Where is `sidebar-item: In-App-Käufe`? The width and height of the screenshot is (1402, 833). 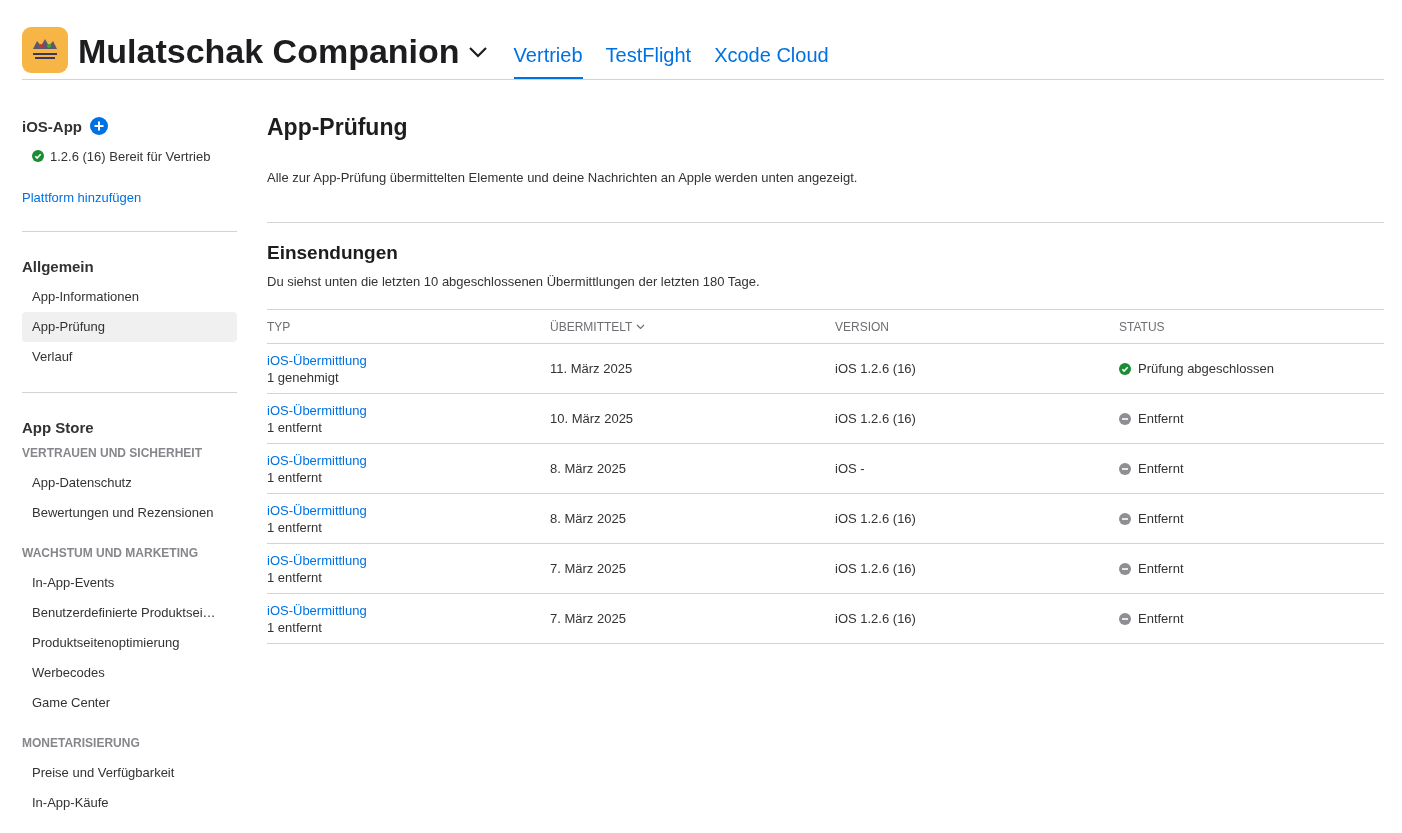
sidebar-item: In-App-Käufe is located at coordinates (129, 803).